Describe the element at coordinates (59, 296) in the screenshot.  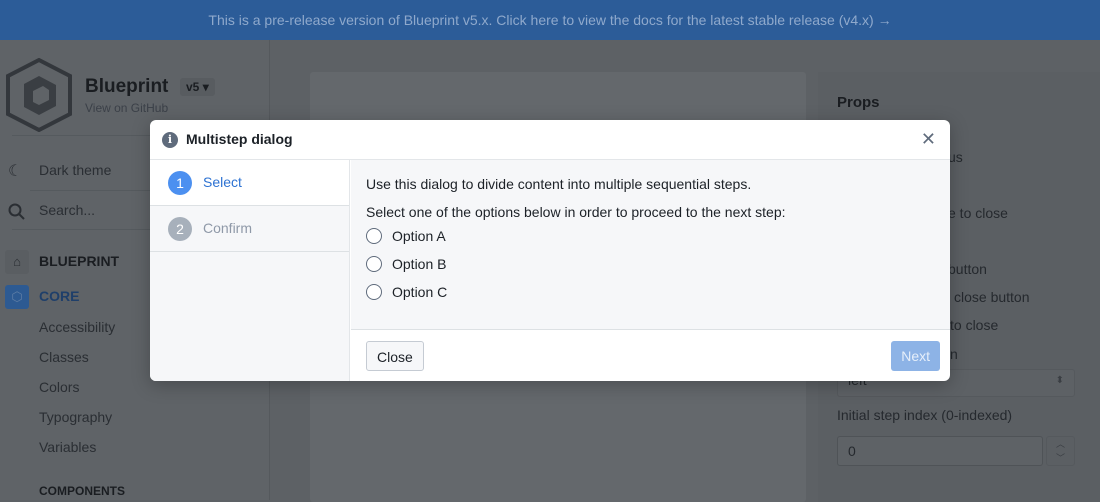
I see `nav-section-core: CORE` at that location.